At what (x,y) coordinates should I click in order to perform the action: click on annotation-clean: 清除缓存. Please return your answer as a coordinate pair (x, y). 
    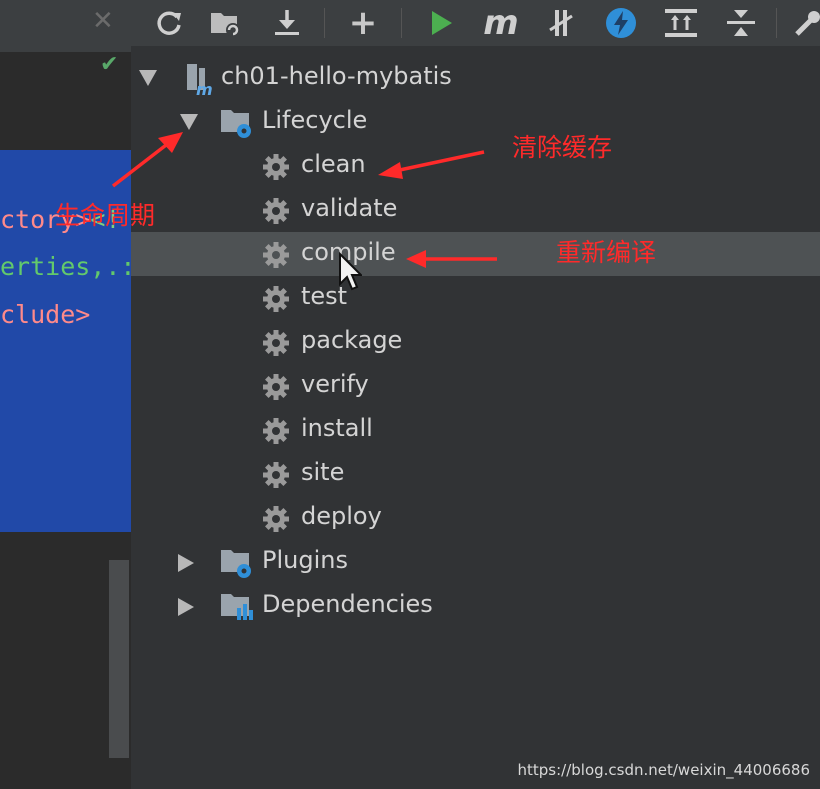
    Looking at the image, I should click on (562, 147).